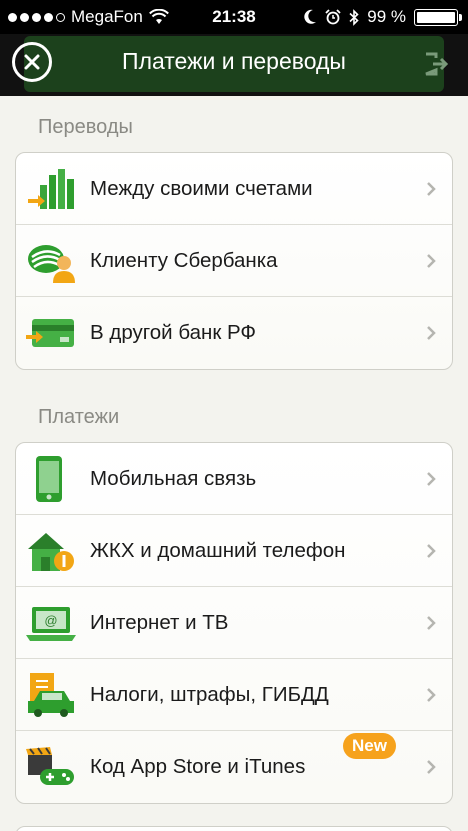  I want to click on menu-item-taxes-fines: Налоги, штрафы, ГИБДД, so click(234, 695).